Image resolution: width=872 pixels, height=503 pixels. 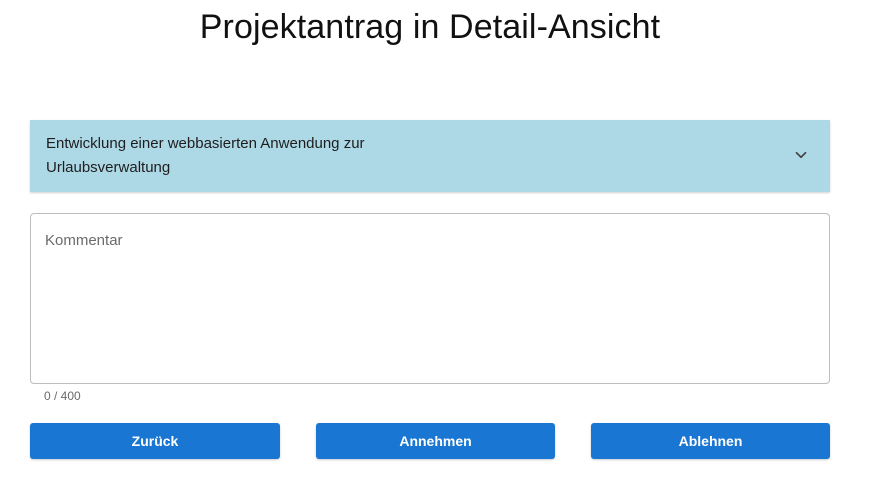 What do you see at coordinates (801, 155) in the screenshot?
I see `chevron-down-icon` at bounding box center [801, 155].